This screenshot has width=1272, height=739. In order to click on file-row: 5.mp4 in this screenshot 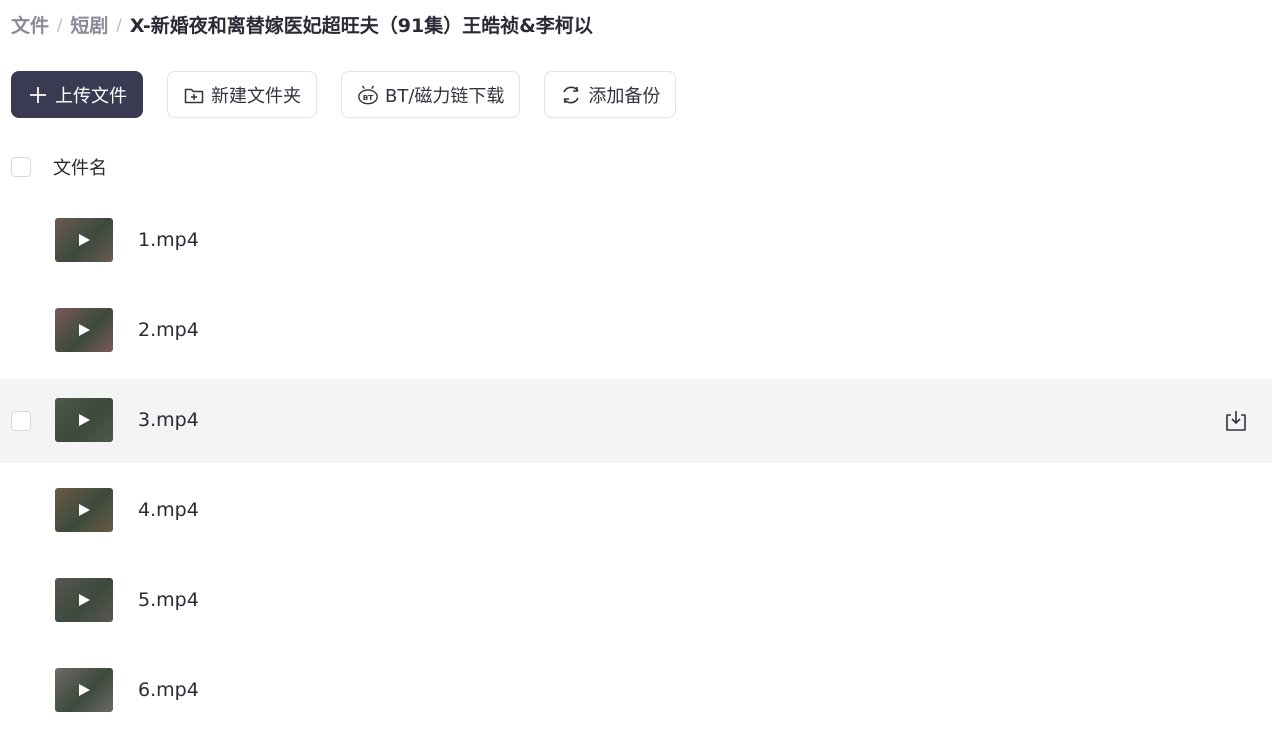, I will do `click(636, 601)`.